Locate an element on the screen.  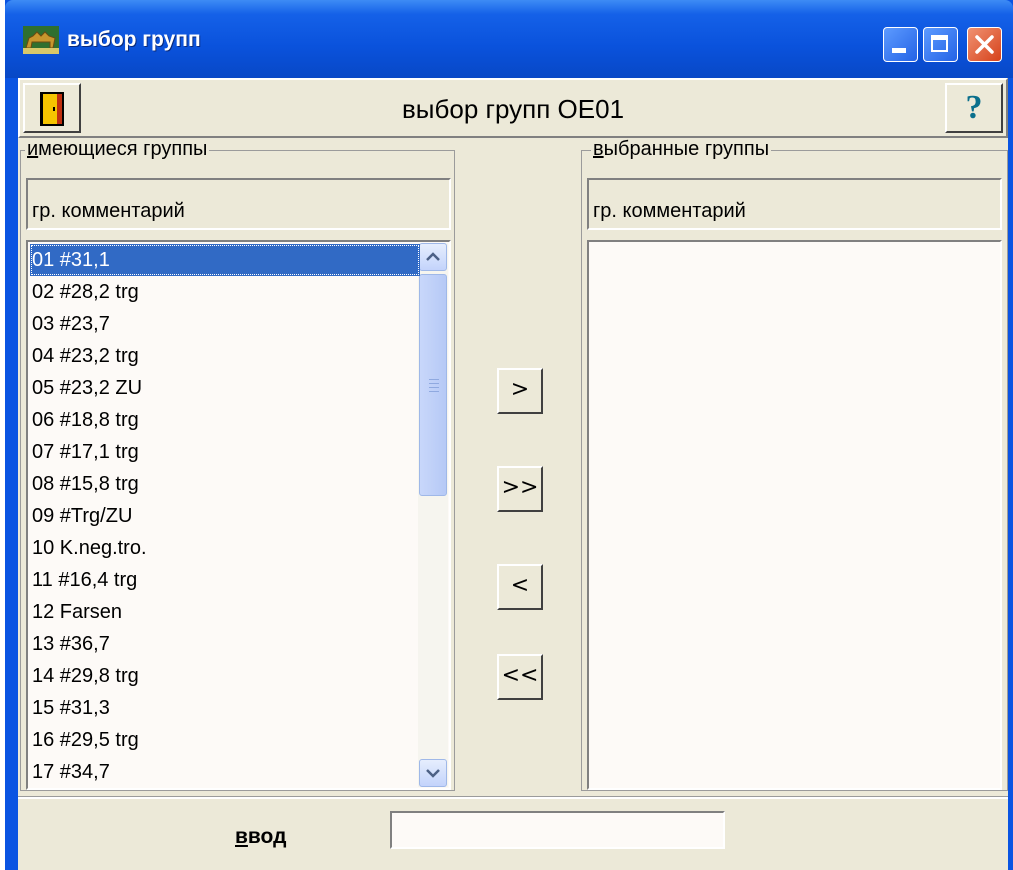
scroll-down-button is located at coordinates (433, 773).